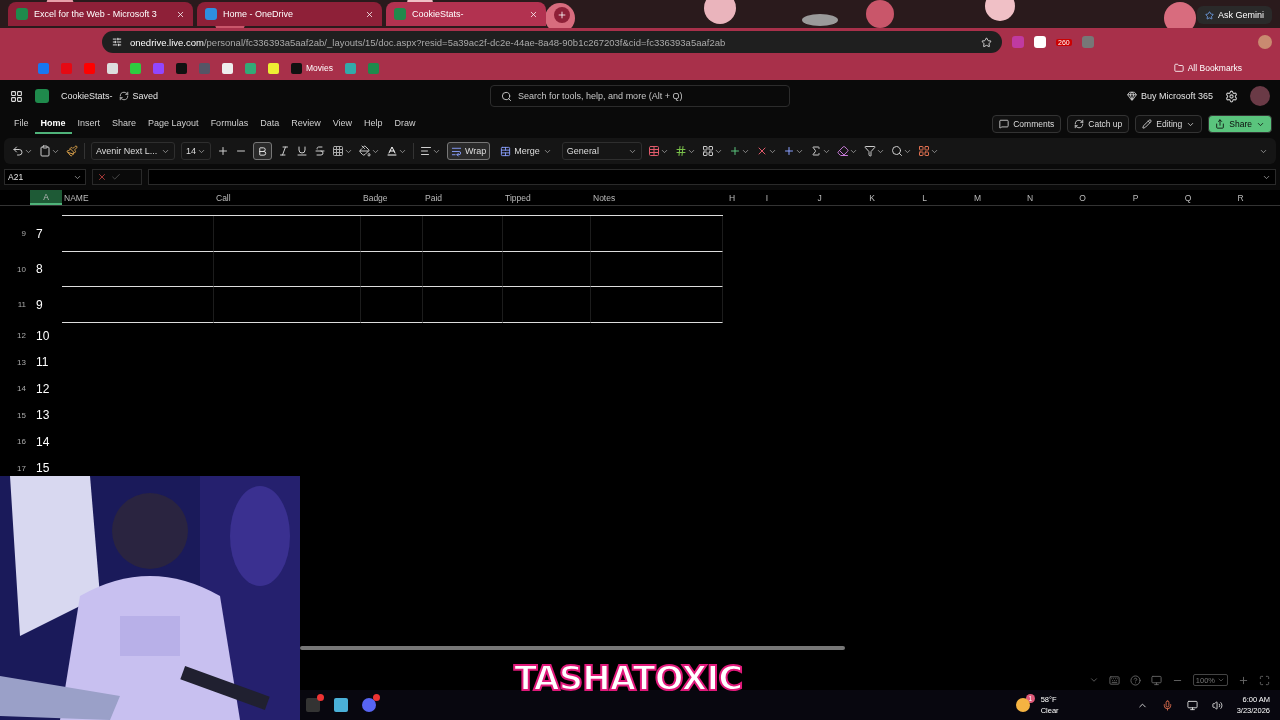 This screenshot has width=1280, height=720. Describe the element at coordinates (1265, 42) in the screenshot. I see `profile-avatar` at that location.